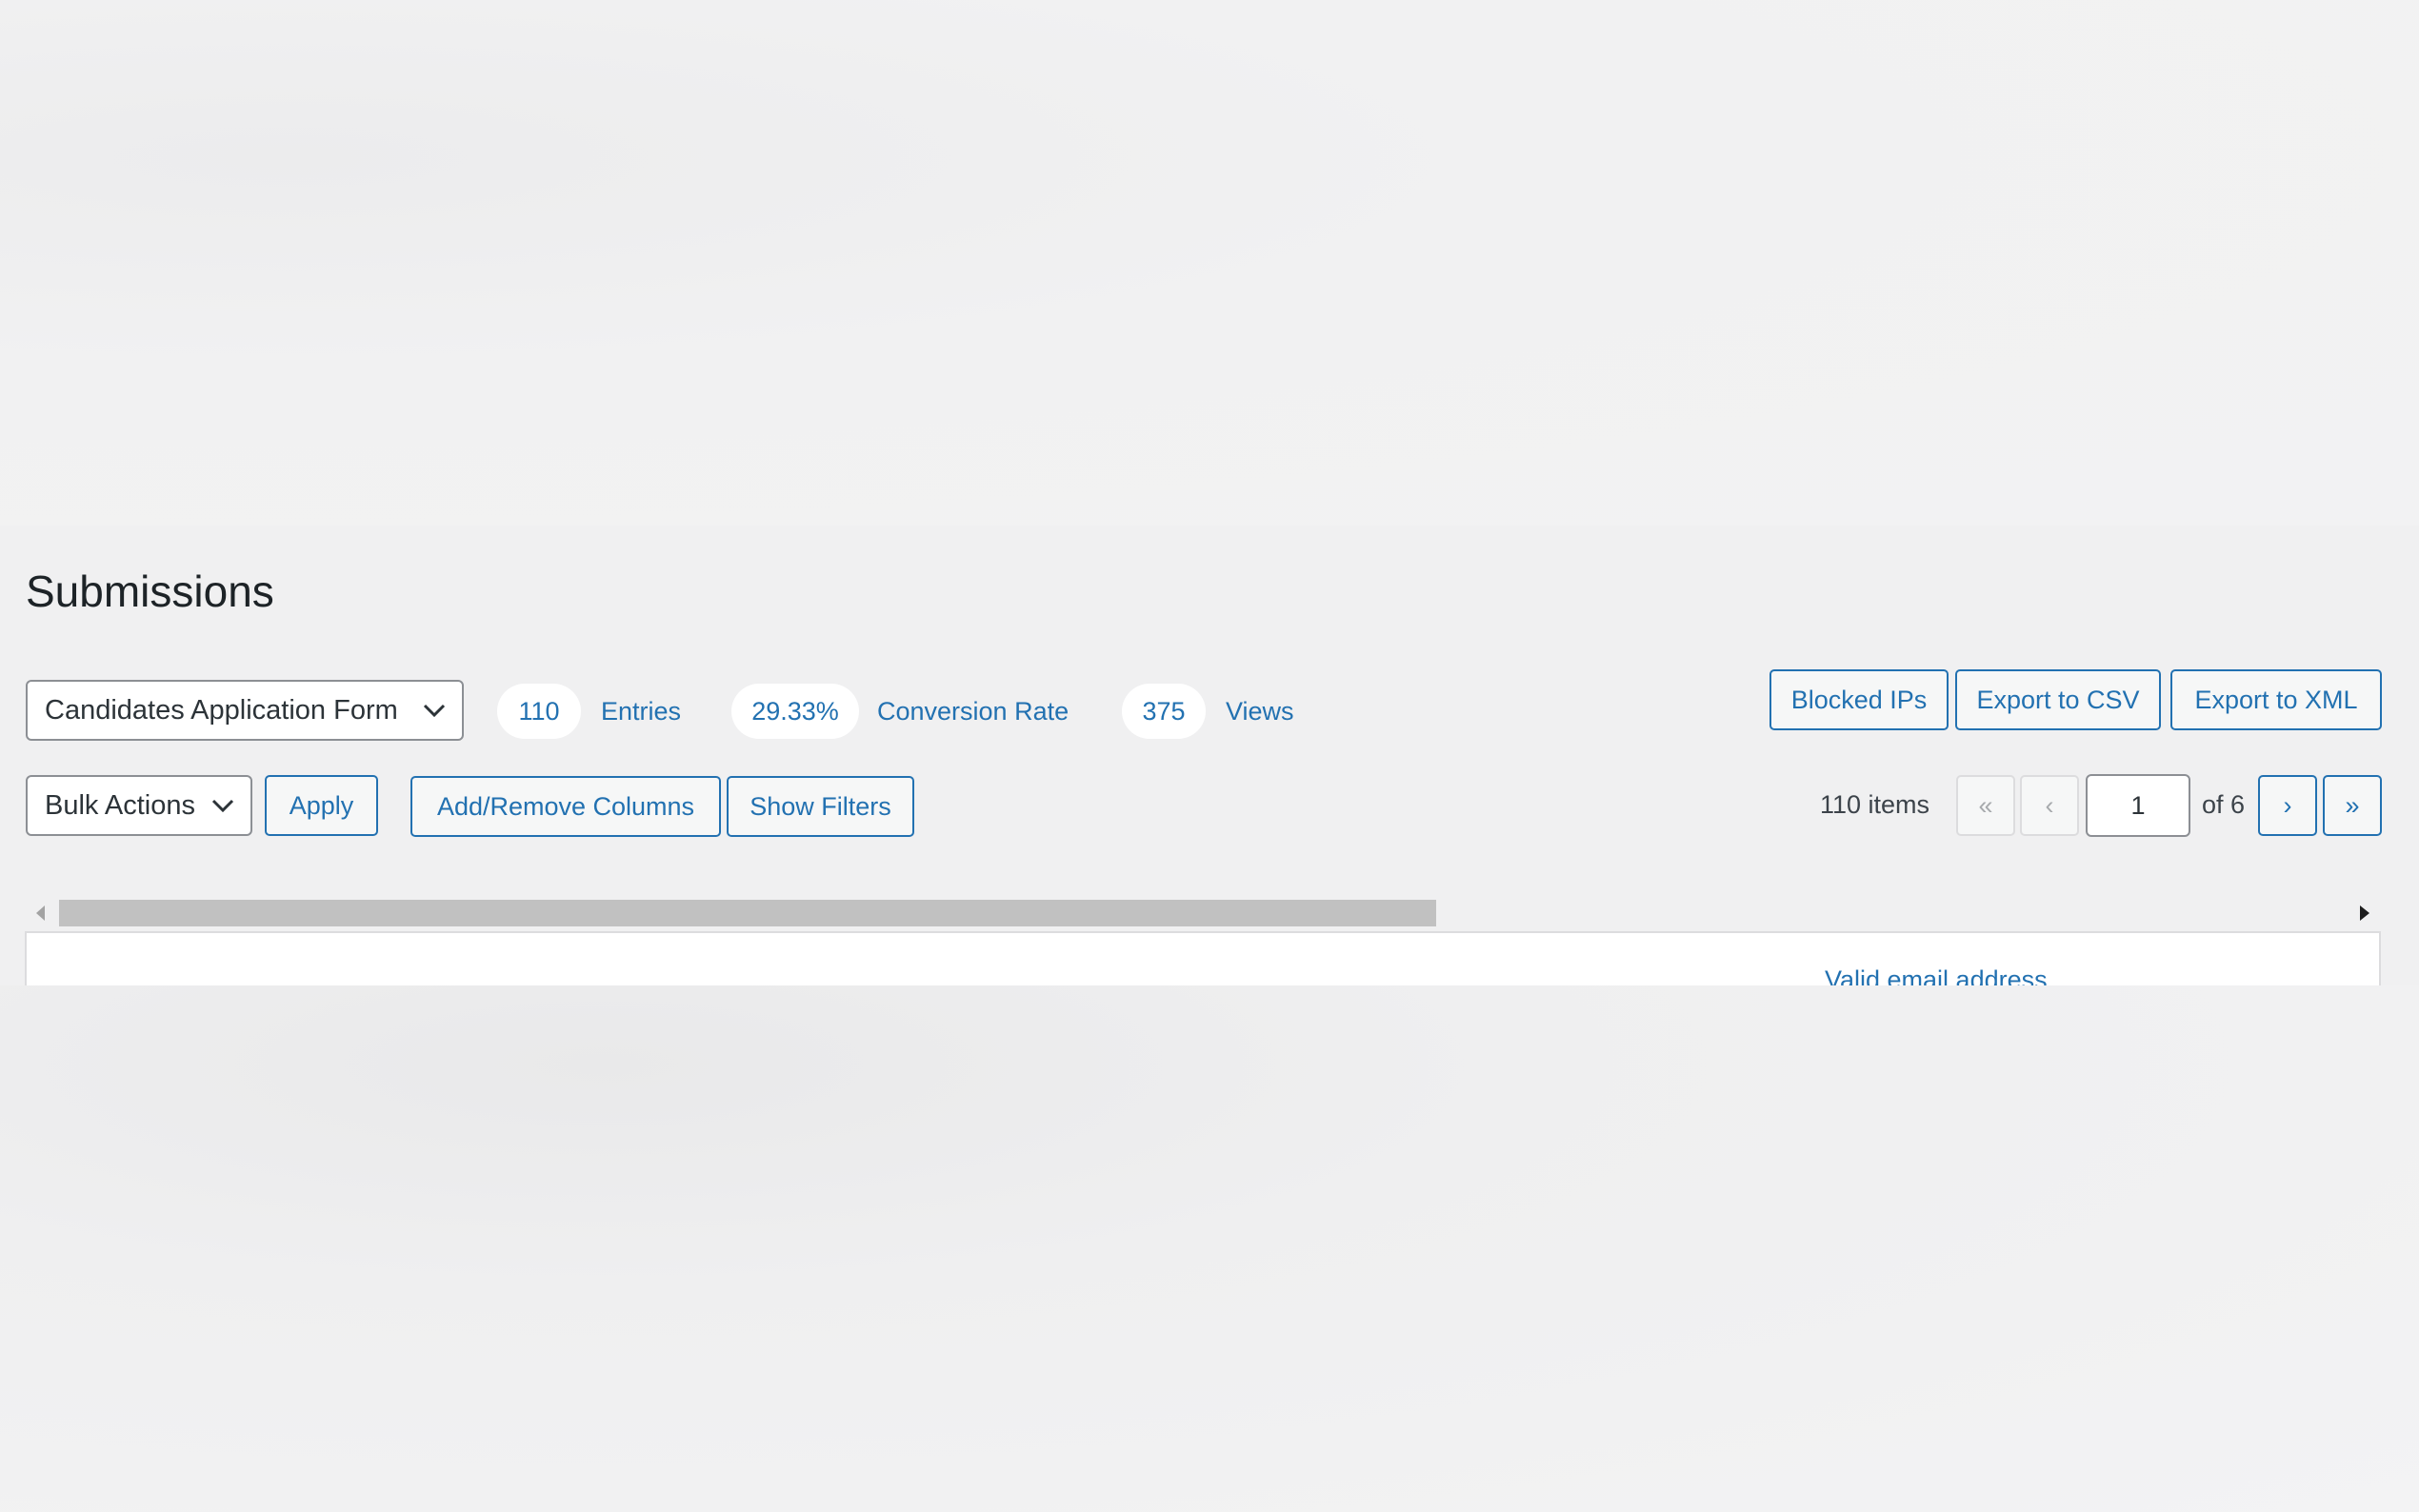 The height and width of the screenshot is (1512, 2419). I want to click on scroll-right-arrow-icon, so click(2364, 913).